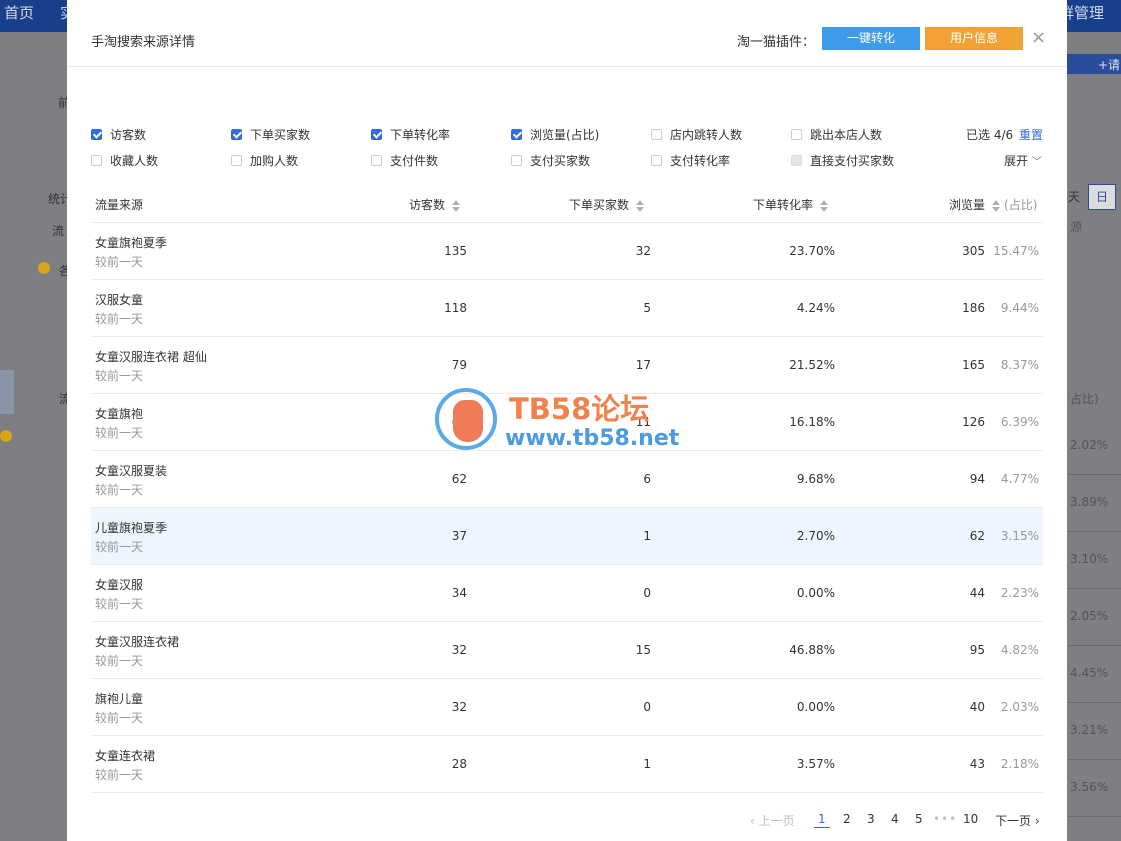 The height and width of the screenshot is (841, 1121). I want to click on background-share-value: 2.05%, so click(1089, 616).